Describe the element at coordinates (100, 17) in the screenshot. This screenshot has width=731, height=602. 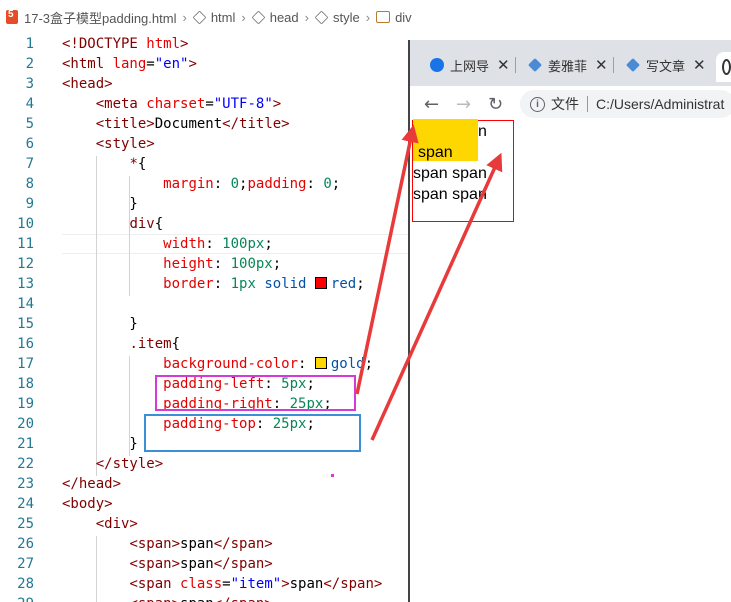
I see `breadcrumb-file: 17-3盒子模型padding.html` at that location.